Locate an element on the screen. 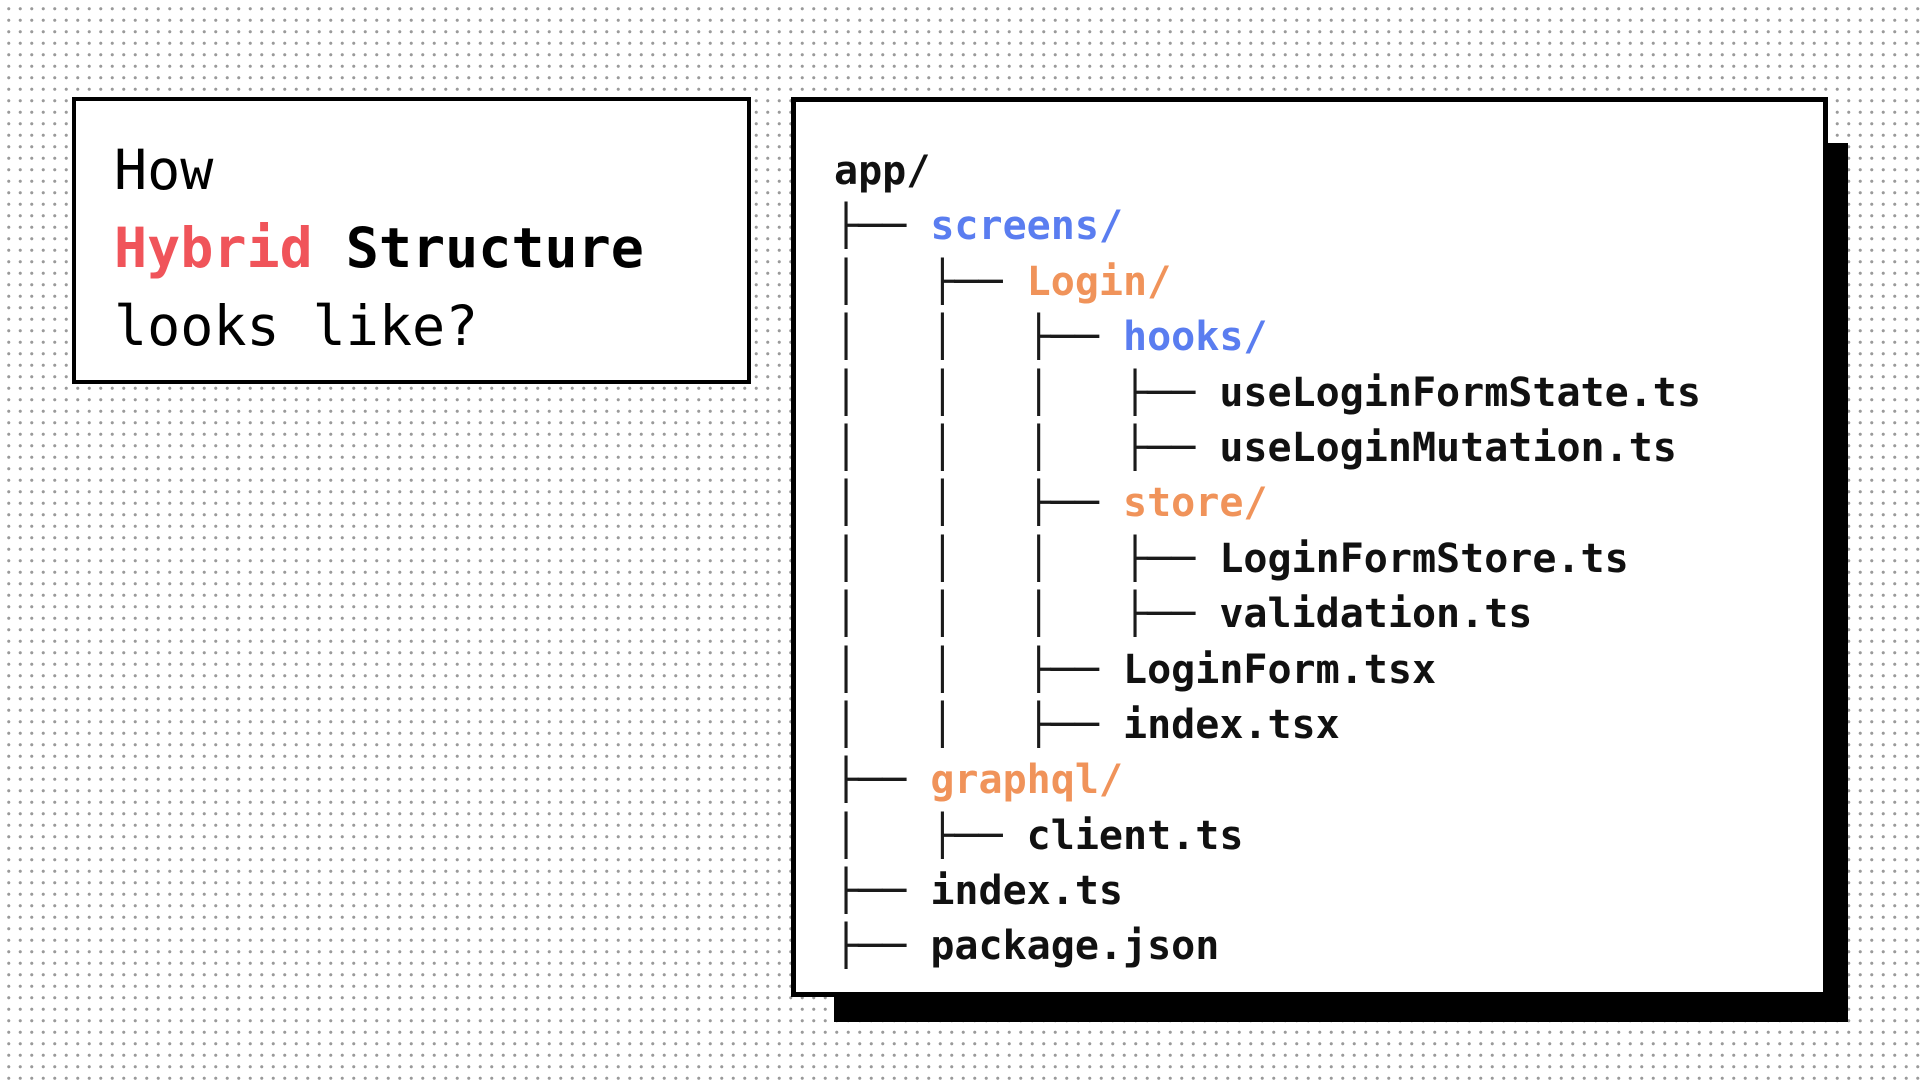  title-card: How Hybrid Structure looks like? is located at coordinates (411, 240).